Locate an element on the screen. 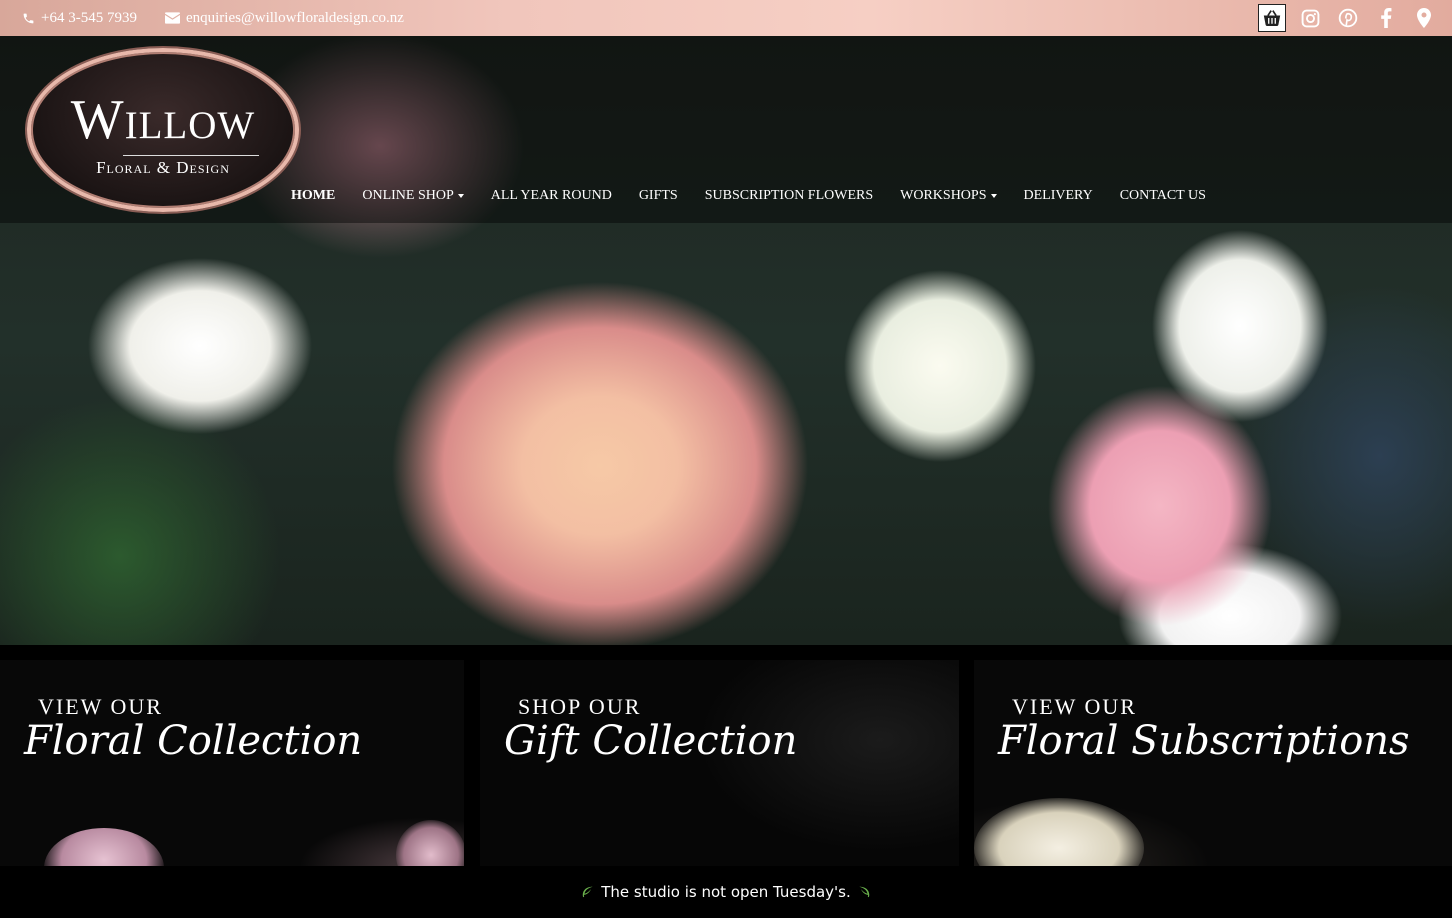 The image size is (1452, 918). nav-subscription-flowers-label: SUBSCRIPTION FLOWERS is located at coordinates (789, 195).